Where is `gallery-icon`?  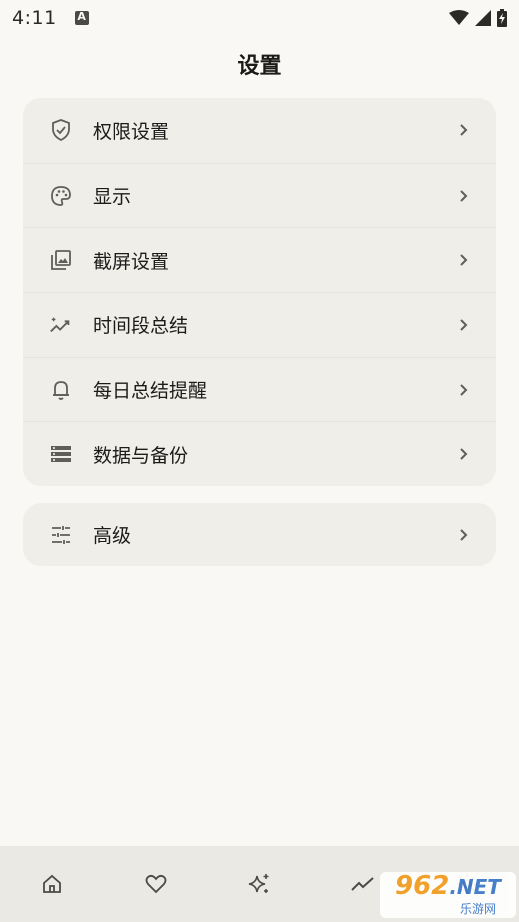 gallery-icon is located at coordinates (61, 260).